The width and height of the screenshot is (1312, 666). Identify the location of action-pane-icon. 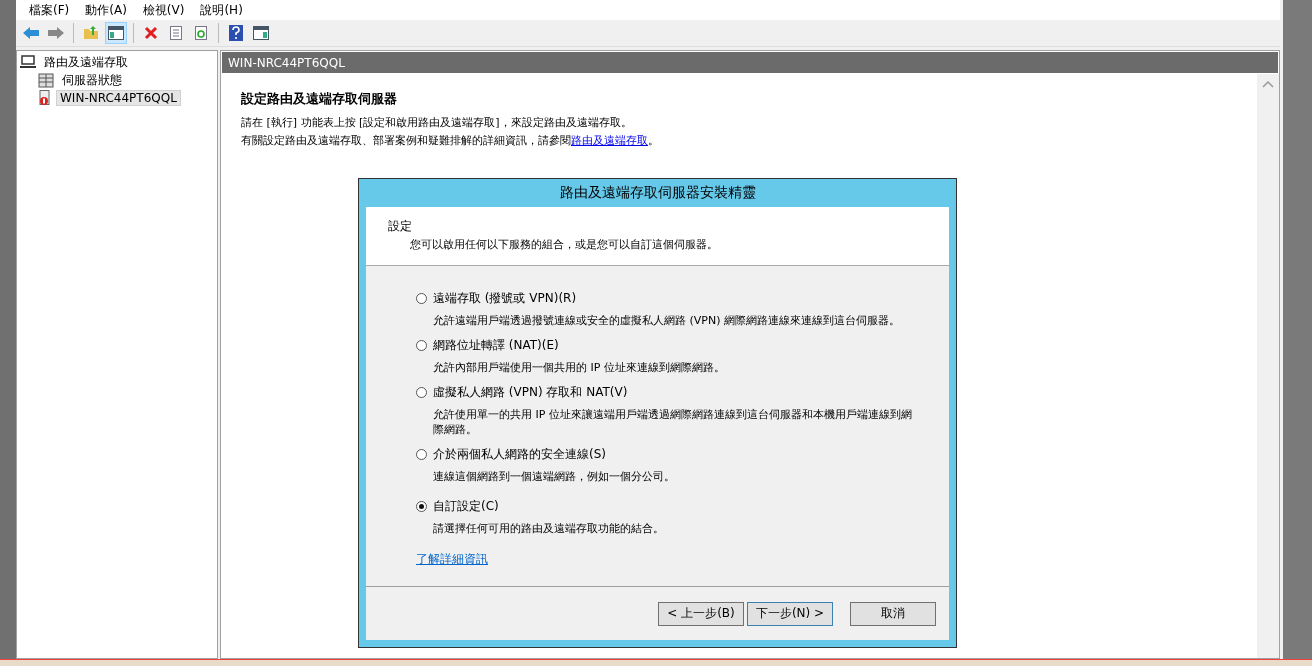
(261, 33).